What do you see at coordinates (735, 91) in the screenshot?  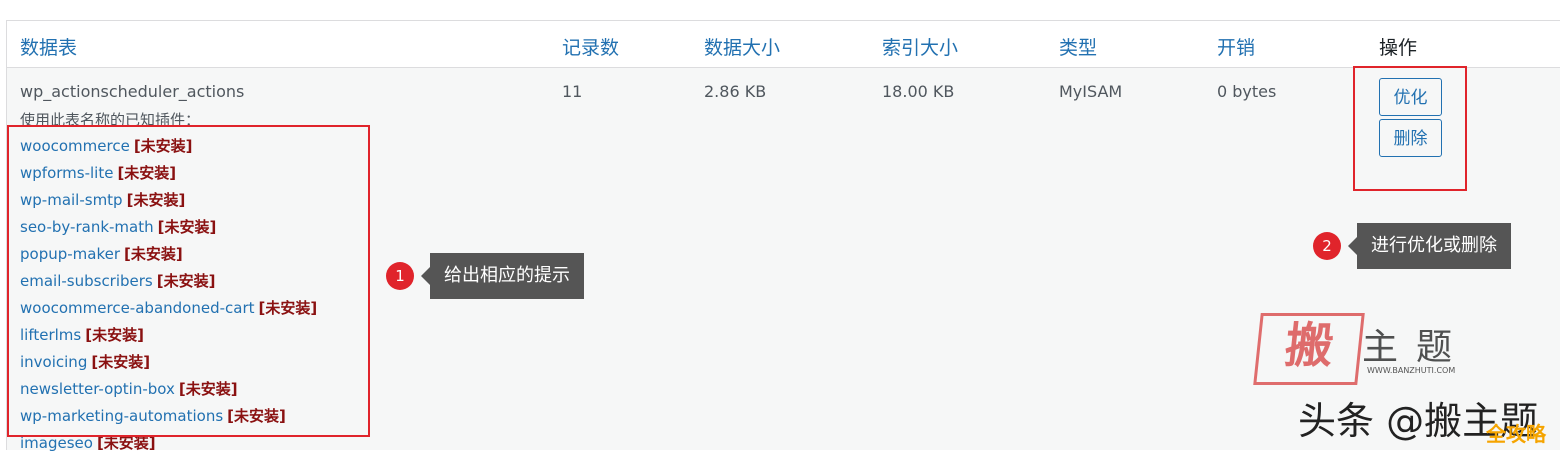 I see `data-size: 2.86 KB` at bounding box center [735, 91].